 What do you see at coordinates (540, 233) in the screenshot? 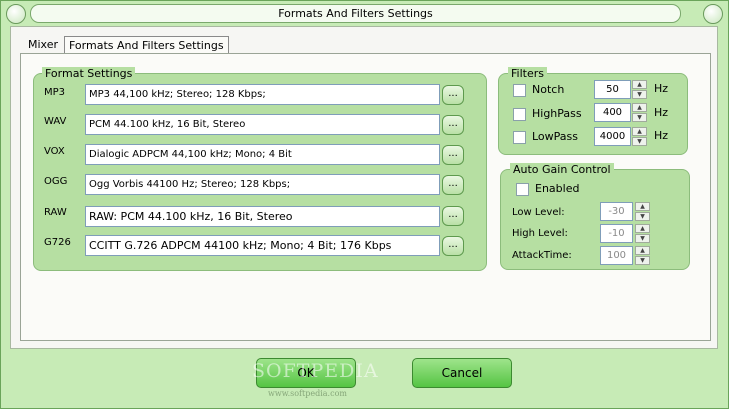
I see `high-level-label: High Level:` at bounding box center [540, 233].